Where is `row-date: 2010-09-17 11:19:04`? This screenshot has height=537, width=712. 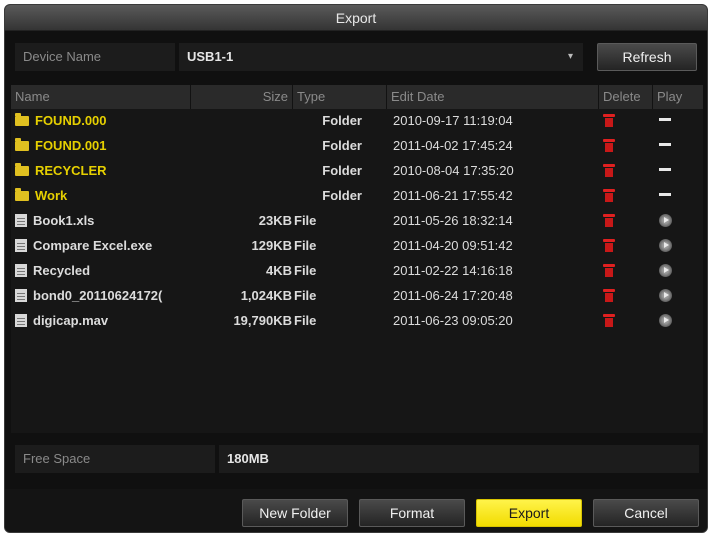 row-date: 2010-09-17 11:19:04 is located at coordinates (453, 120).